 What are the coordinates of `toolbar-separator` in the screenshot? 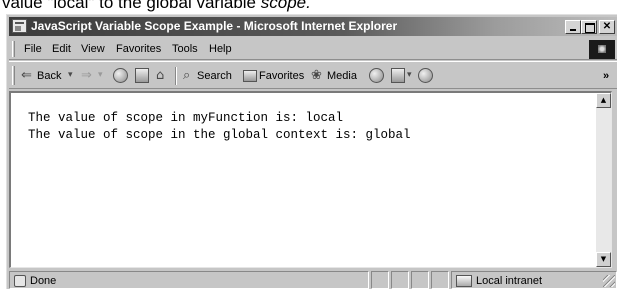 It's located at (176, 76).